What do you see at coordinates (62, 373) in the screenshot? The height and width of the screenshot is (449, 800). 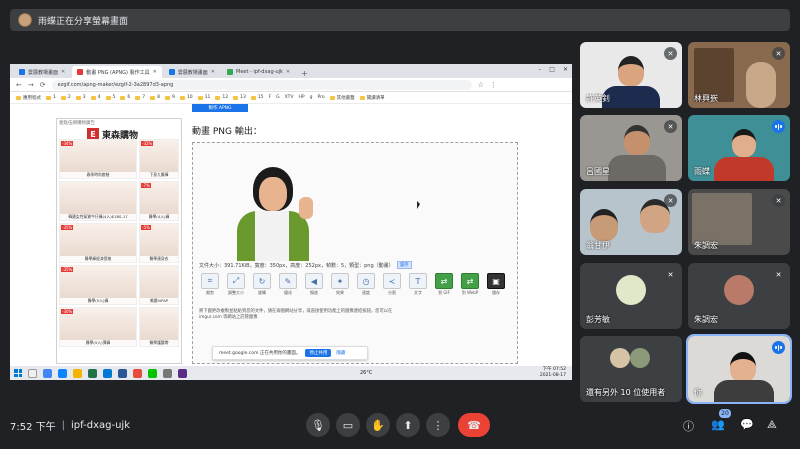 I see `edge-icon` at bounding box center [62, 373].